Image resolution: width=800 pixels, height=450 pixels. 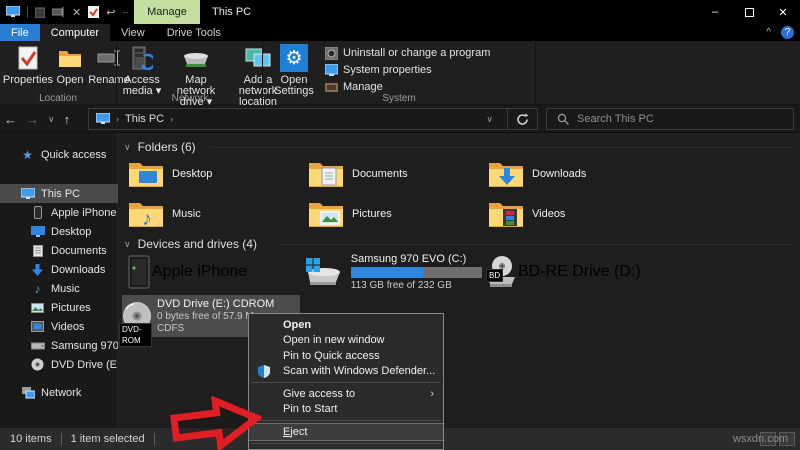 I want to click on sidebar-item-pictures: Pictures, so click(x=59, y=307).